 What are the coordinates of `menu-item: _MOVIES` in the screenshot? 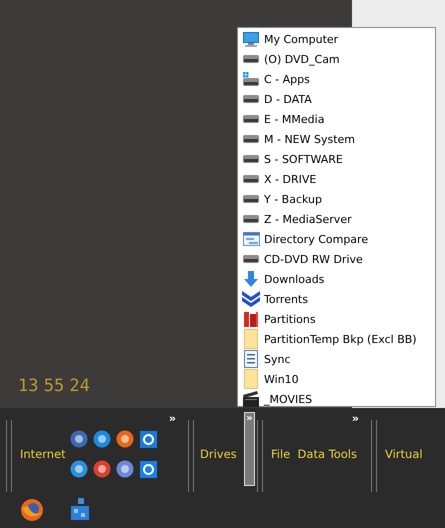 It's located at (336, 399).